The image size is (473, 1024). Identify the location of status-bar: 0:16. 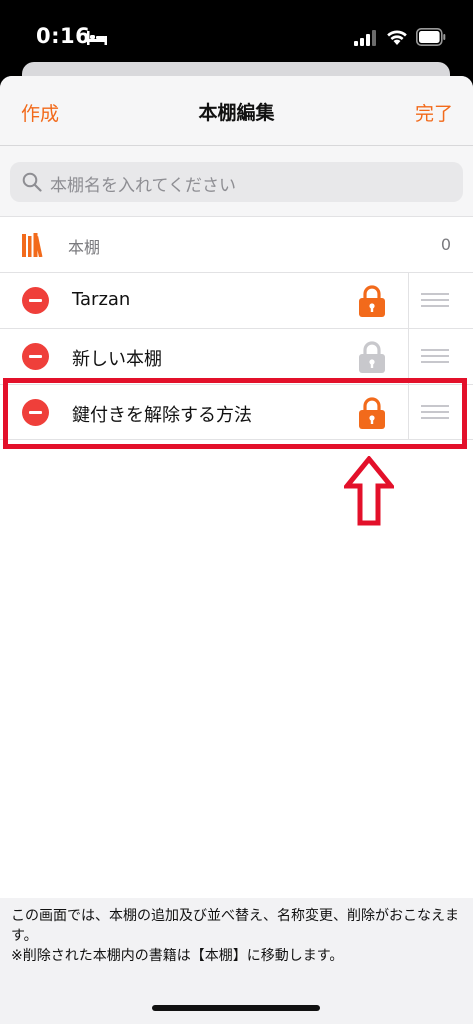
(236, 35).